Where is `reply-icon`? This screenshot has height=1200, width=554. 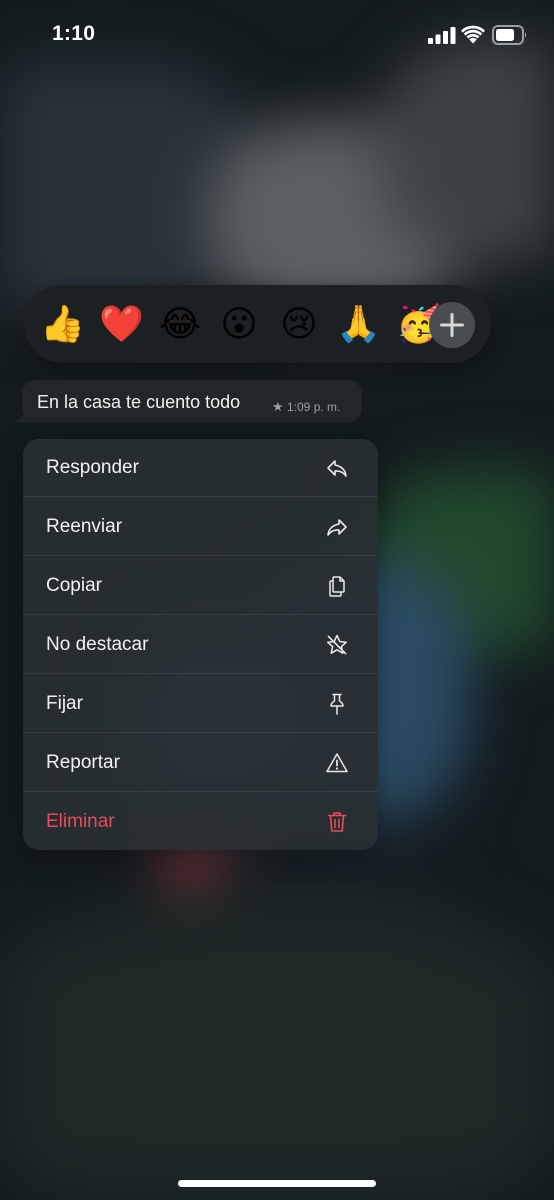 reply-icon is located at coordinates (337, 468).